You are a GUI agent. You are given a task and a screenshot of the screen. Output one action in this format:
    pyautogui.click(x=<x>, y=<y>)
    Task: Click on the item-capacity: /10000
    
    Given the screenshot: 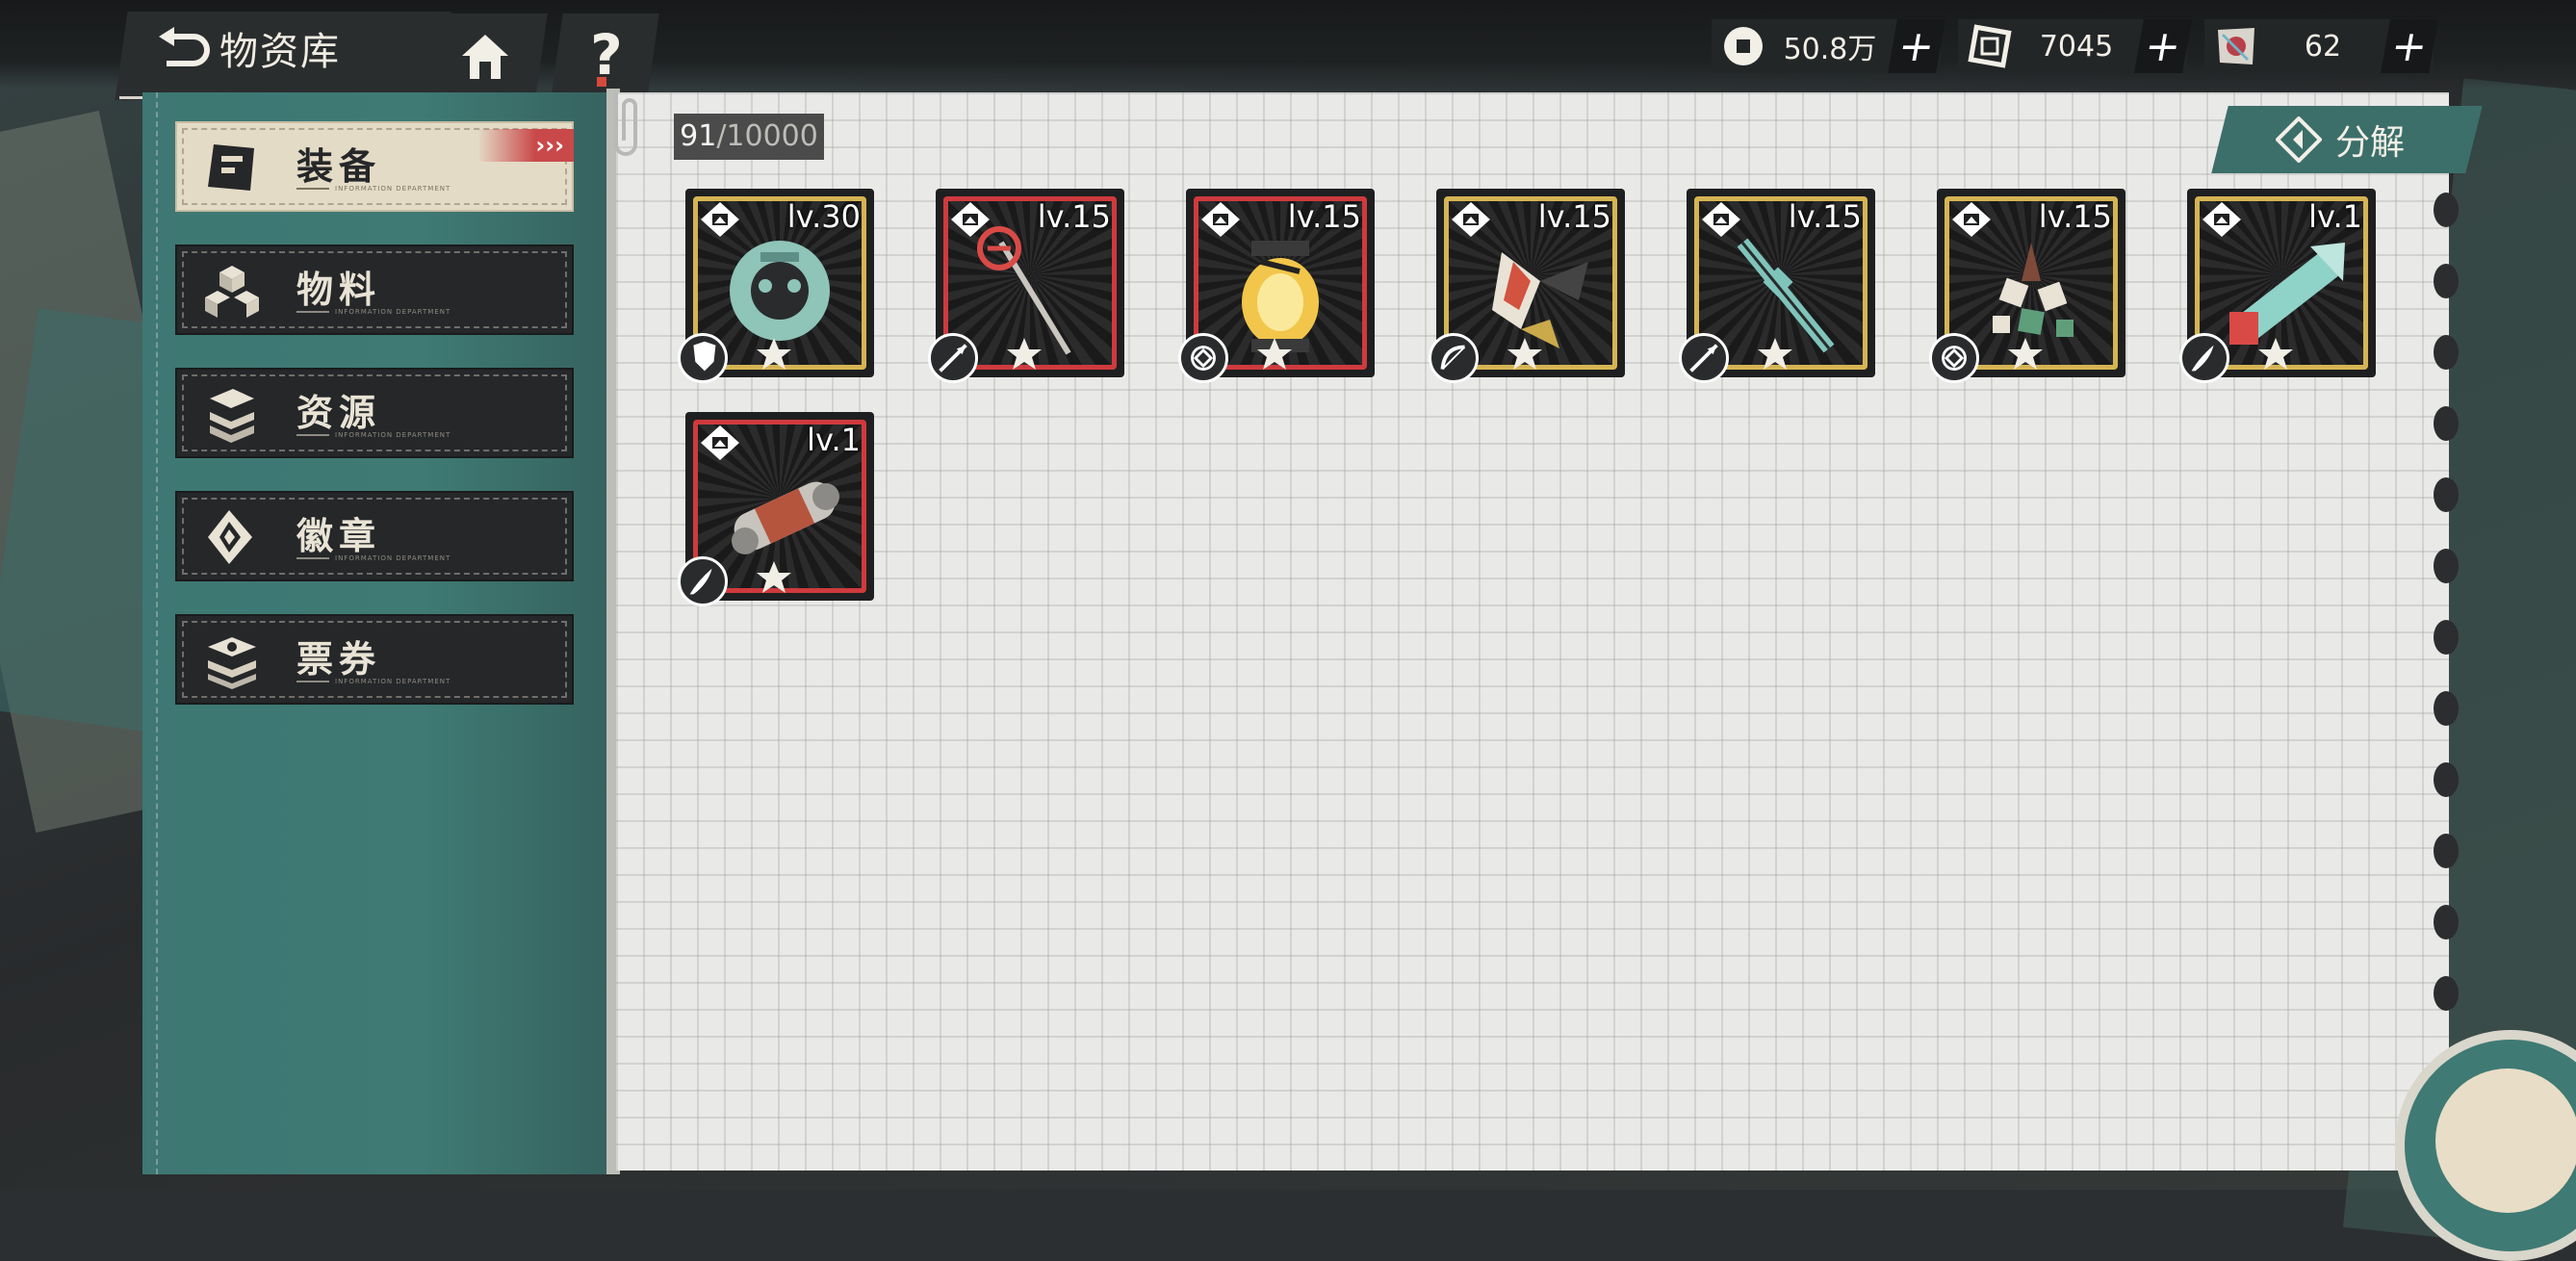 What is the action you would take?
    pyautogui.click(x=767, y=136)
    